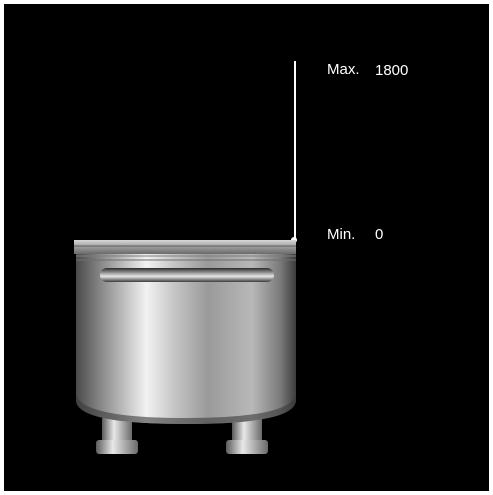  Describe the element at coordinates (341, 234) in the screenshot. I see `min-label: Min.` at that location.